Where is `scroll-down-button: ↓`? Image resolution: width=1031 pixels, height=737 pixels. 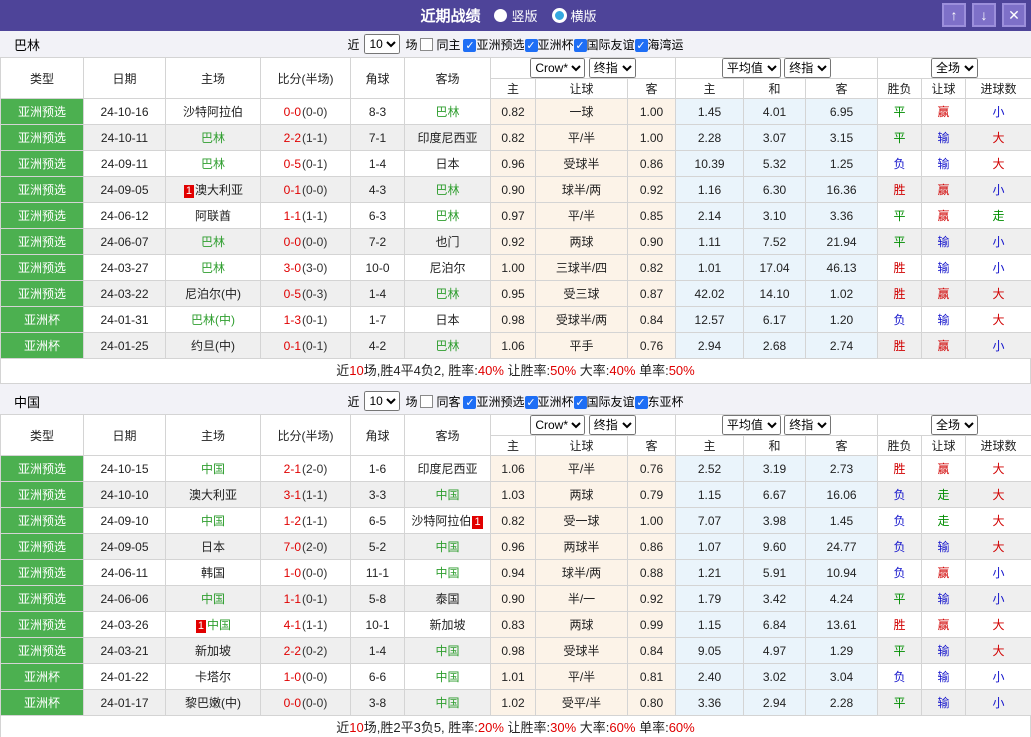
scroll-down-button: ↓ is located at coordinates (984, 15).